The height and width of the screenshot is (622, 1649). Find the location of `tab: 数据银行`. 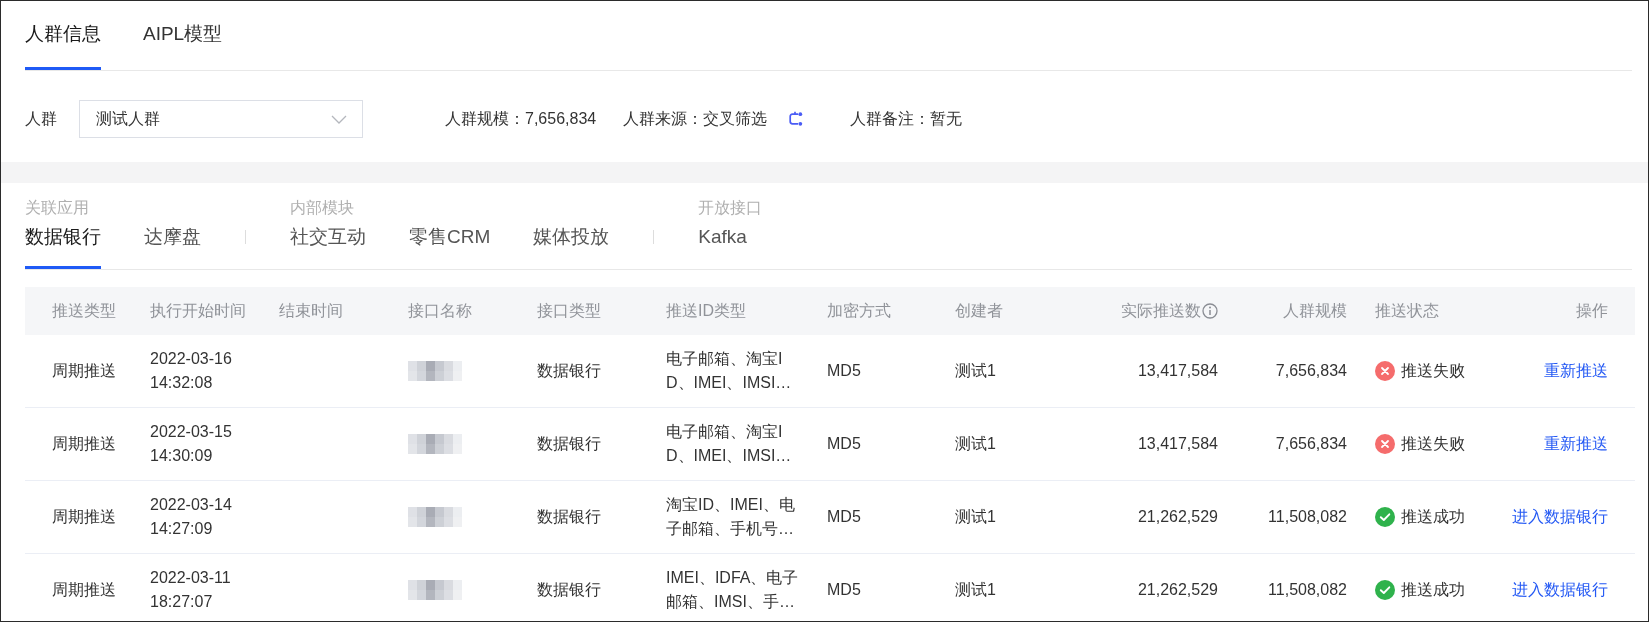

tab: 数据银行 is located at coordinates (63, 246).